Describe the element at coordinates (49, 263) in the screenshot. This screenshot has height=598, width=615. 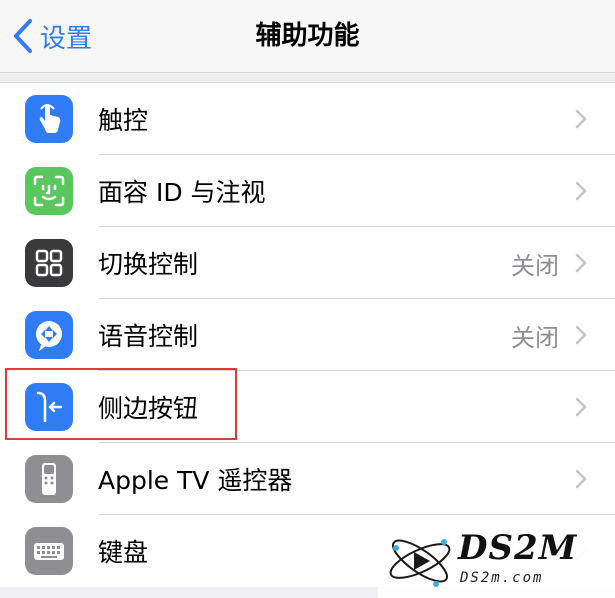
I see `switch-control-icon` at that location.